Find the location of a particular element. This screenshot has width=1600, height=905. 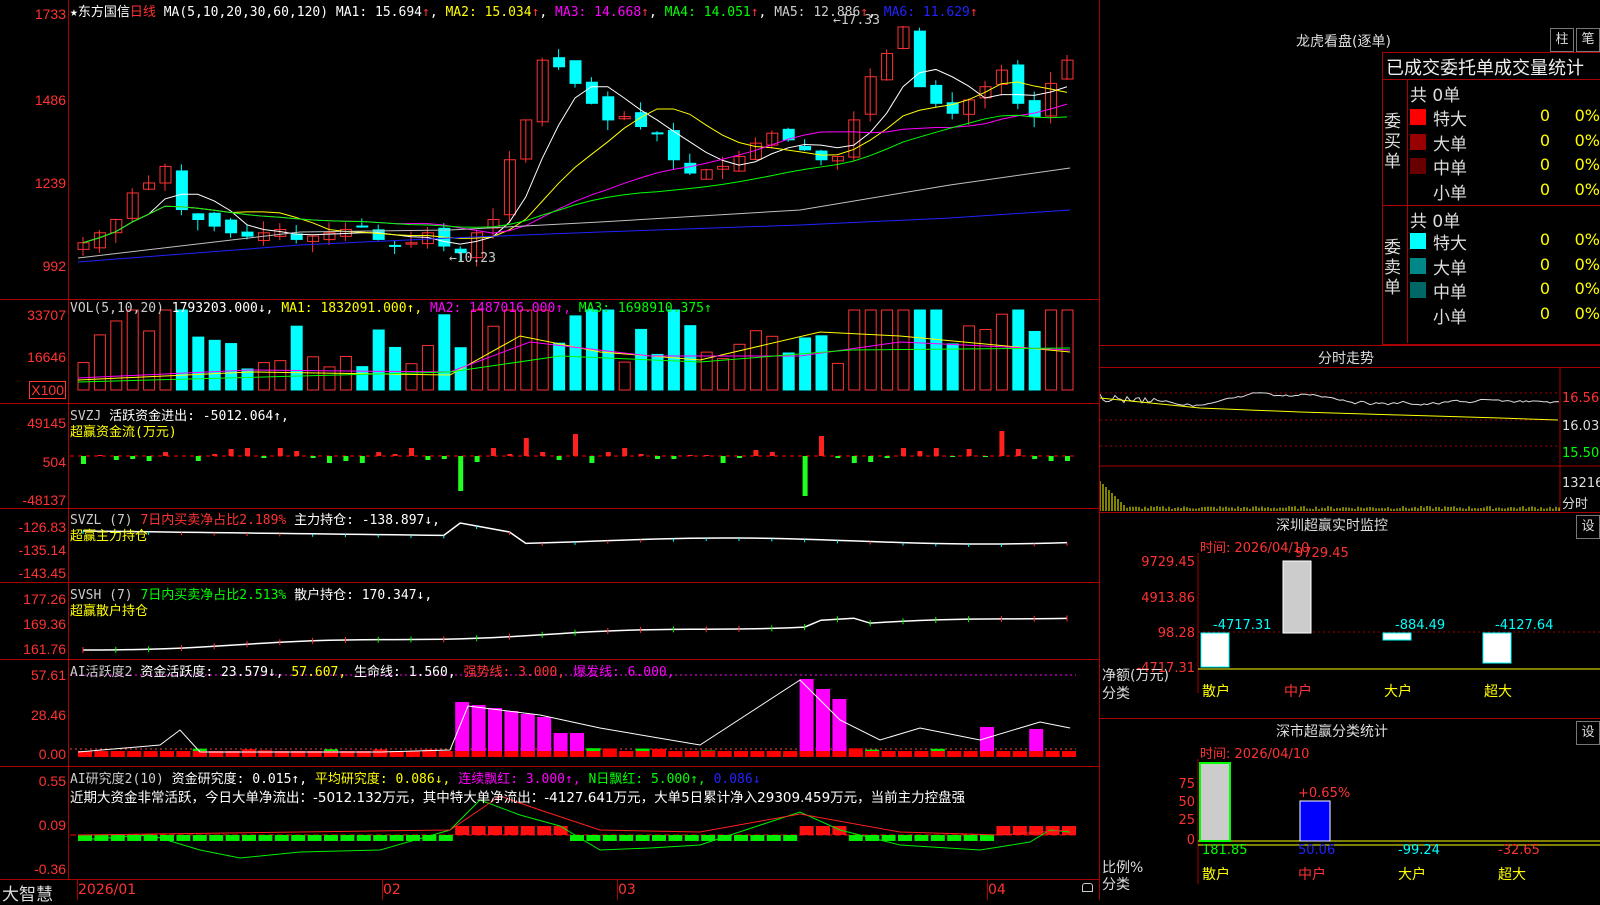

ai2-v3: 连续飘红: 3.000↑, is located at coordinates (519, 779).